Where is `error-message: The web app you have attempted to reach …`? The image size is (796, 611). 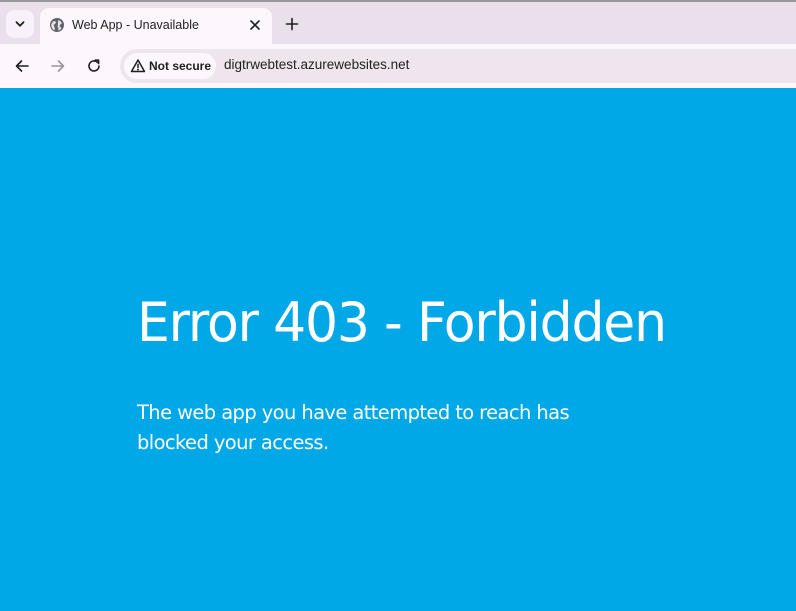
error-message: The web app you have attempted to reach … is located at coordinates (353, 427).